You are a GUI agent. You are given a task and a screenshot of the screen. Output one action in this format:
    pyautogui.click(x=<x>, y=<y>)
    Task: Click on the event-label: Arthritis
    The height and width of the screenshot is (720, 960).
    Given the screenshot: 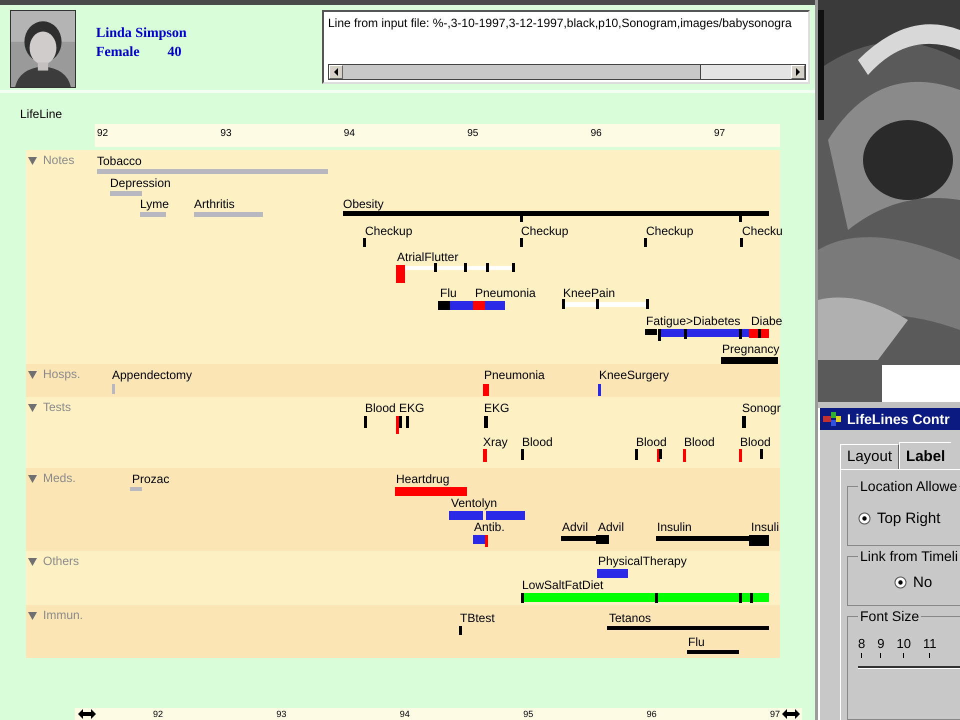 What is the action you would take?
    pyautogui.click(x=214, y=204)
    